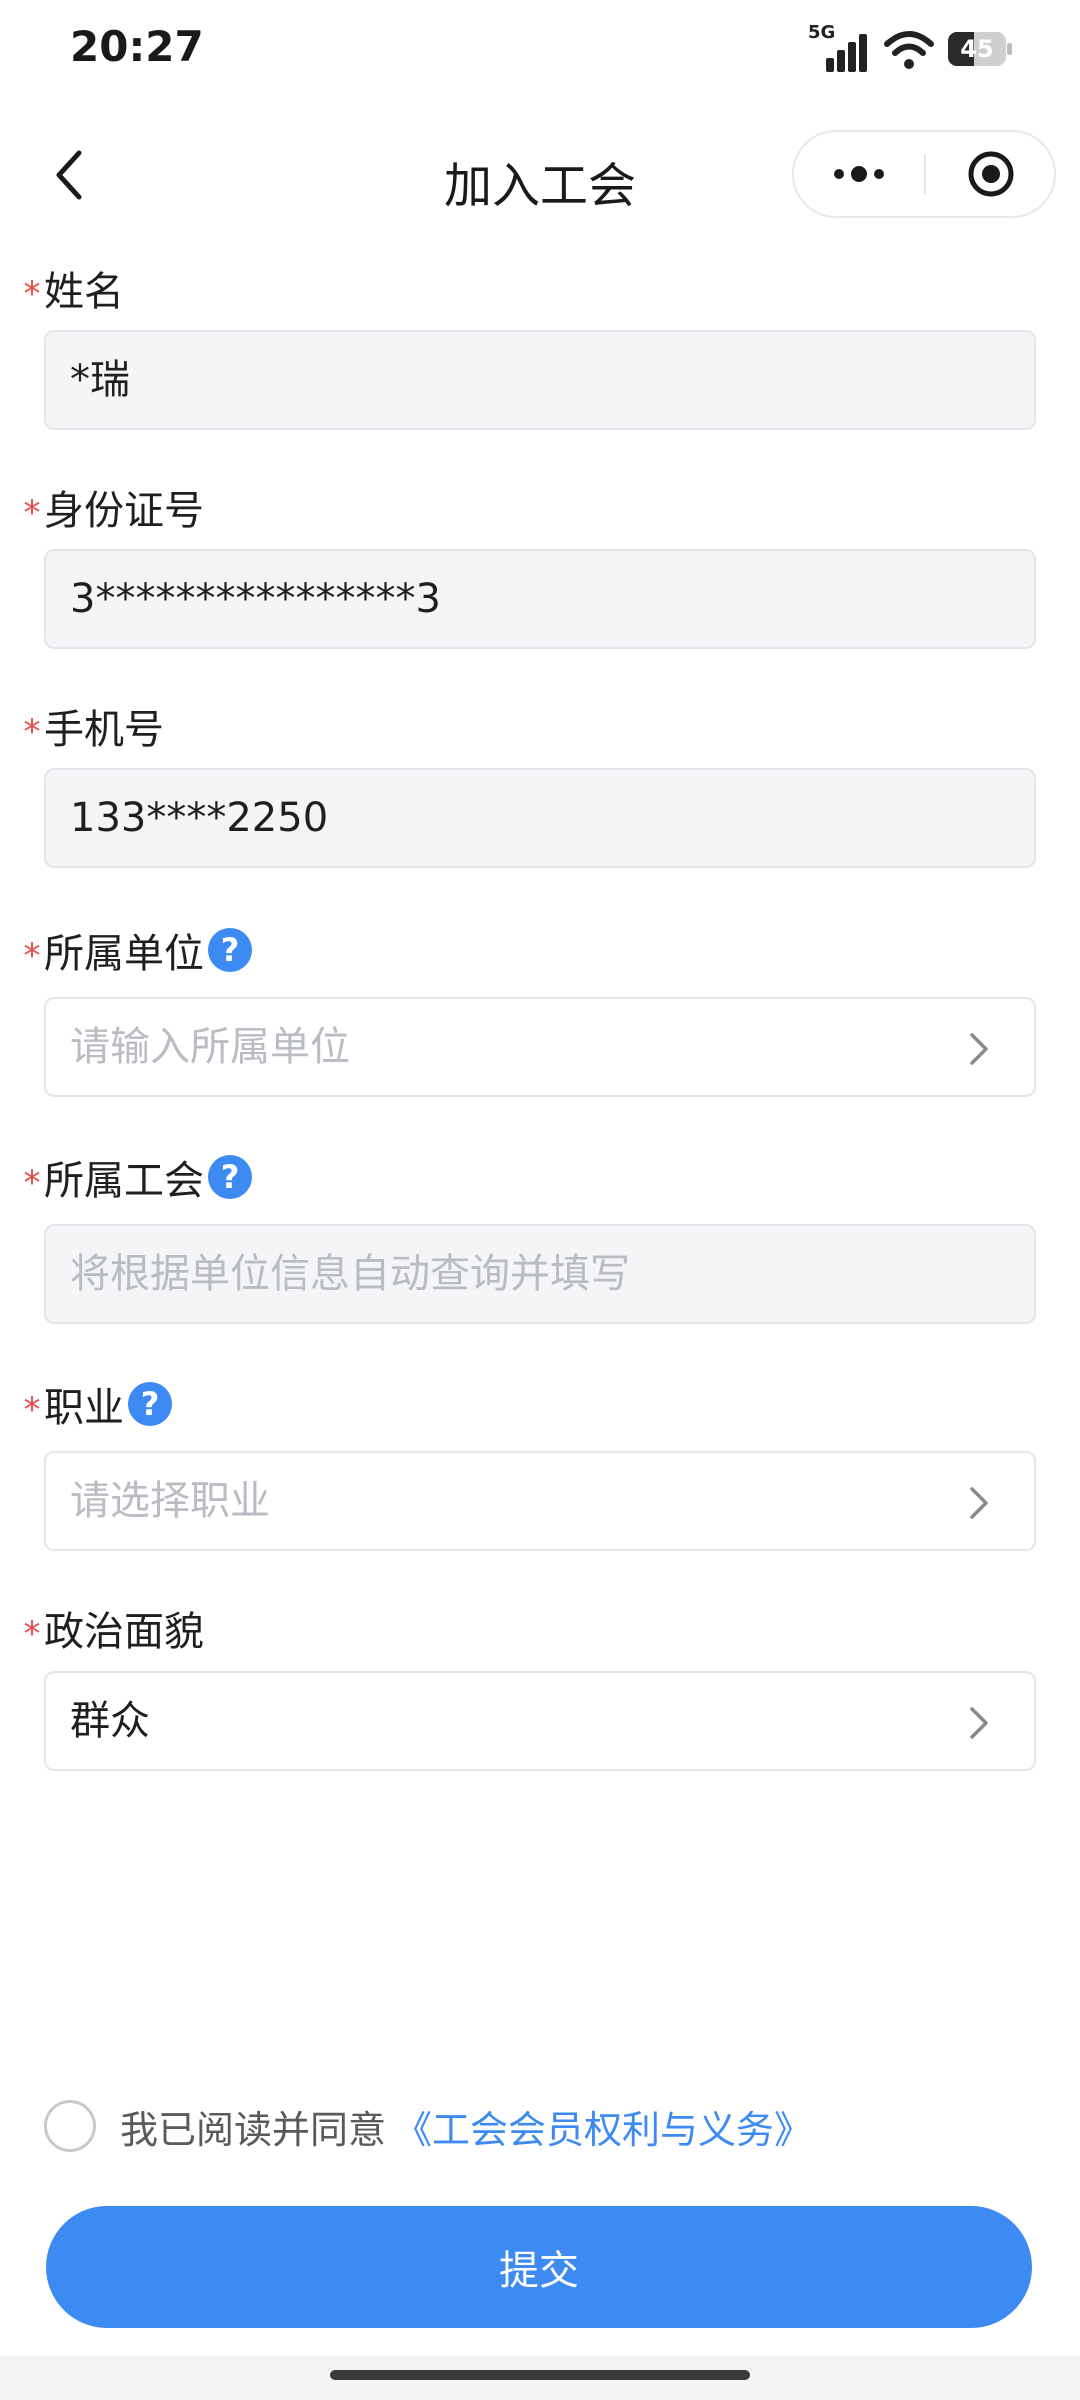 The height and width of the screenshot is (2400, 1080). I want to click on target-circle-icon, so click(991, 174).